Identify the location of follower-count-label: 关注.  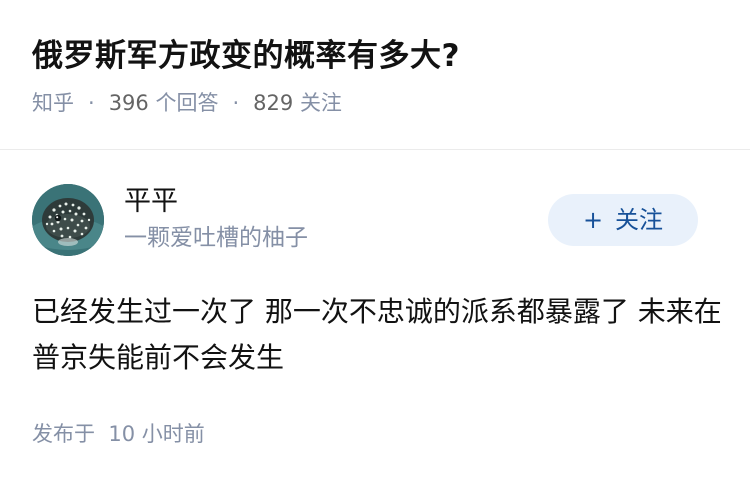
(320, 103).